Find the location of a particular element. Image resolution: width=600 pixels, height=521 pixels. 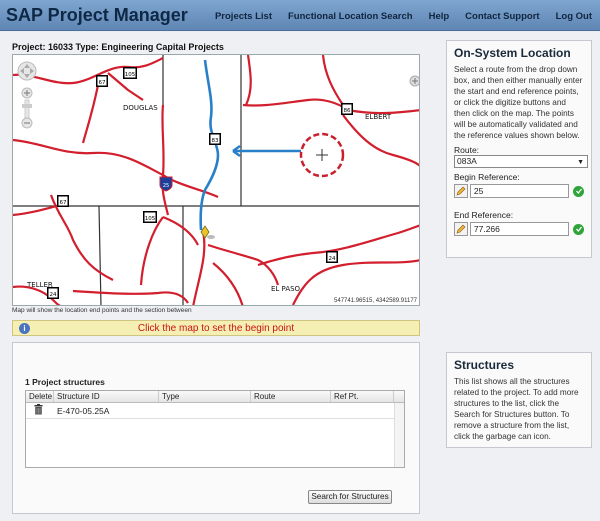

shield-86: 86 is located at coordinates (347, 109).